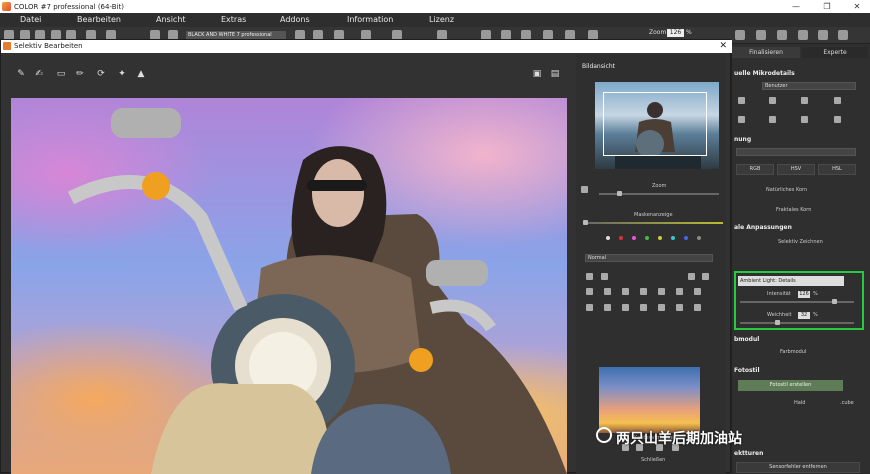  Describe the element at coordinates (661, 307) in the screenshot. I see `mask-expand-icon` at that location.